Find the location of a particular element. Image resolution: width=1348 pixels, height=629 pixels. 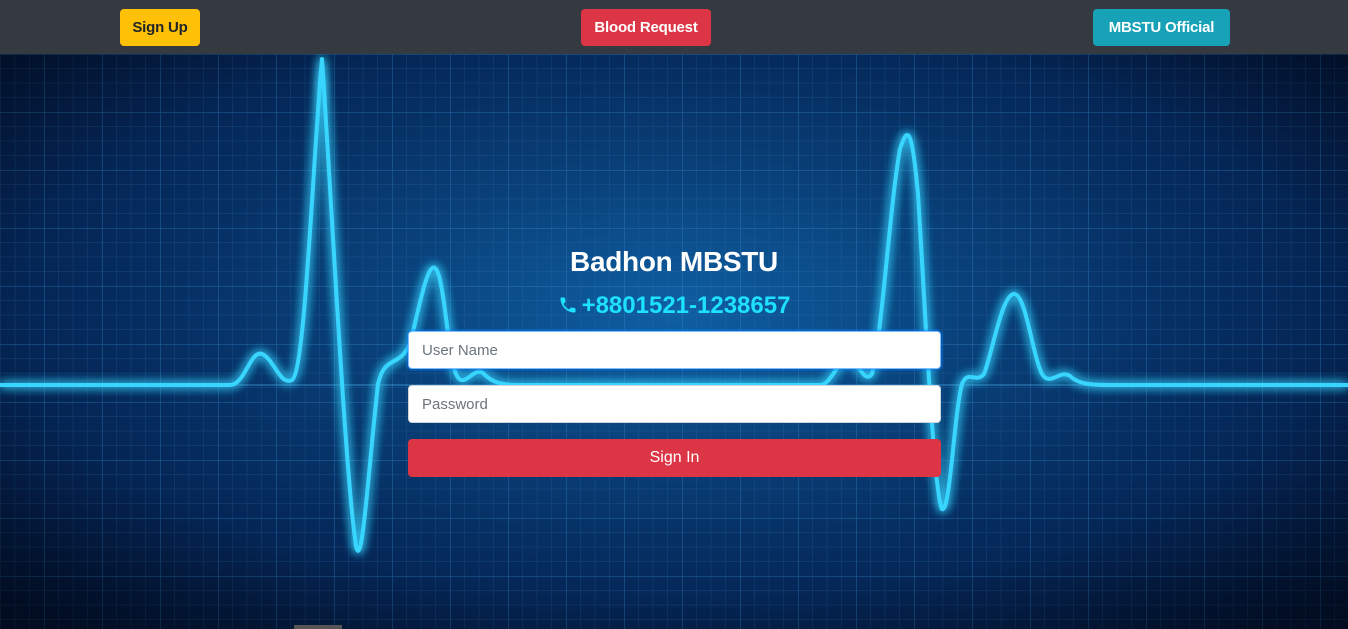

sign-in-button: Sign In is located at coordinates (674, 458).